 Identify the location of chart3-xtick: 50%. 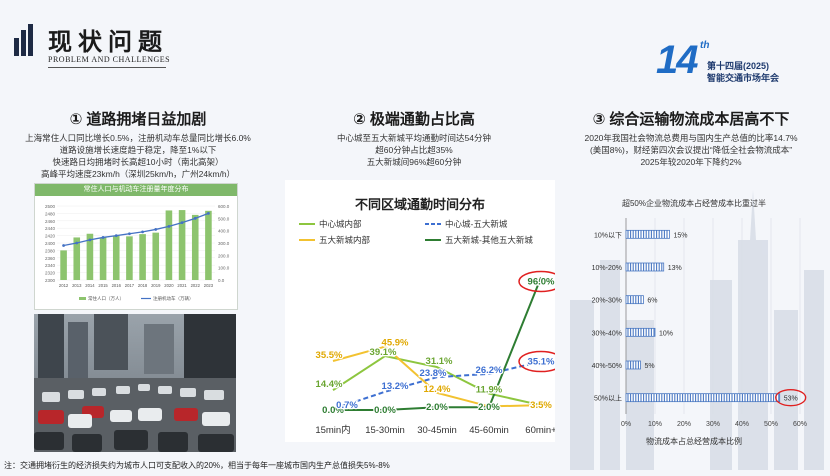
(771, 424).